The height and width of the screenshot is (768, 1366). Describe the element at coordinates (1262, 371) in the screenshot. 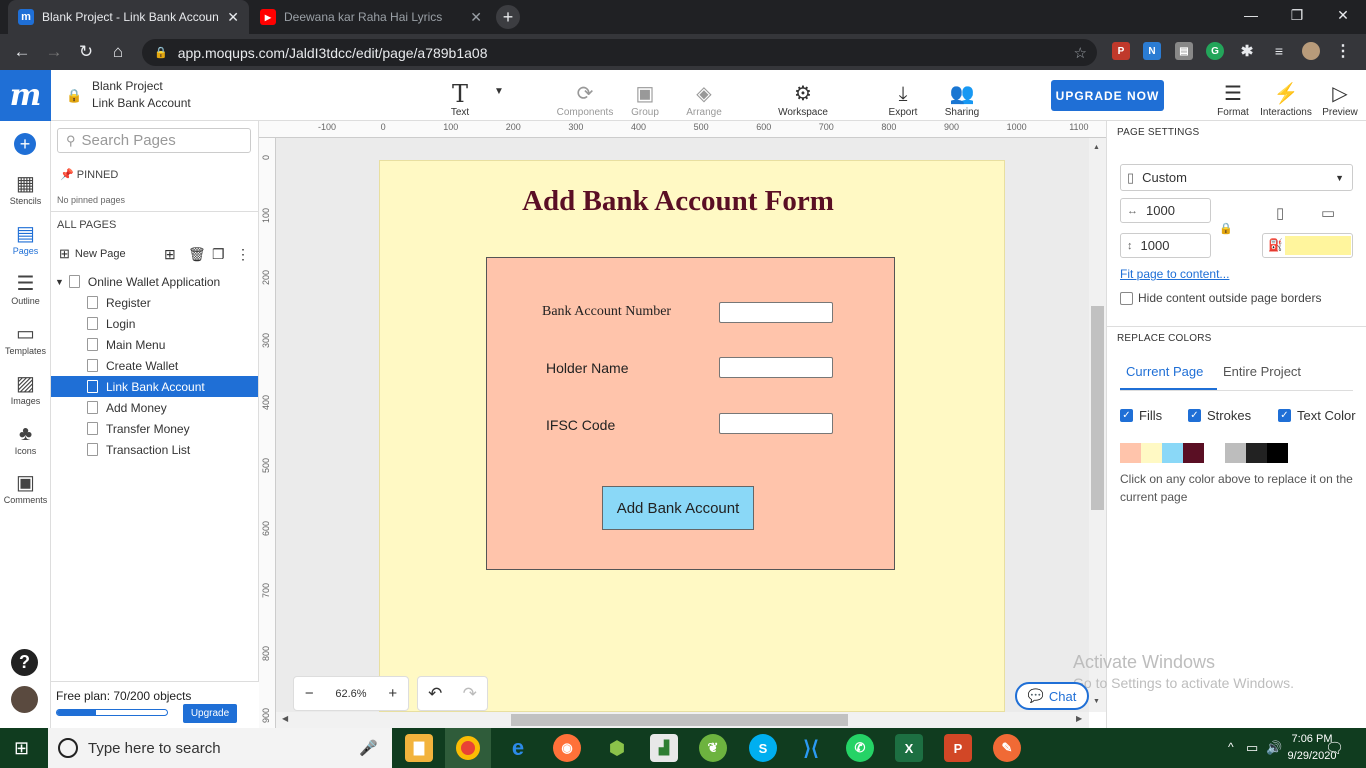

I see `tab-entire-project: Entire Project` at that location.